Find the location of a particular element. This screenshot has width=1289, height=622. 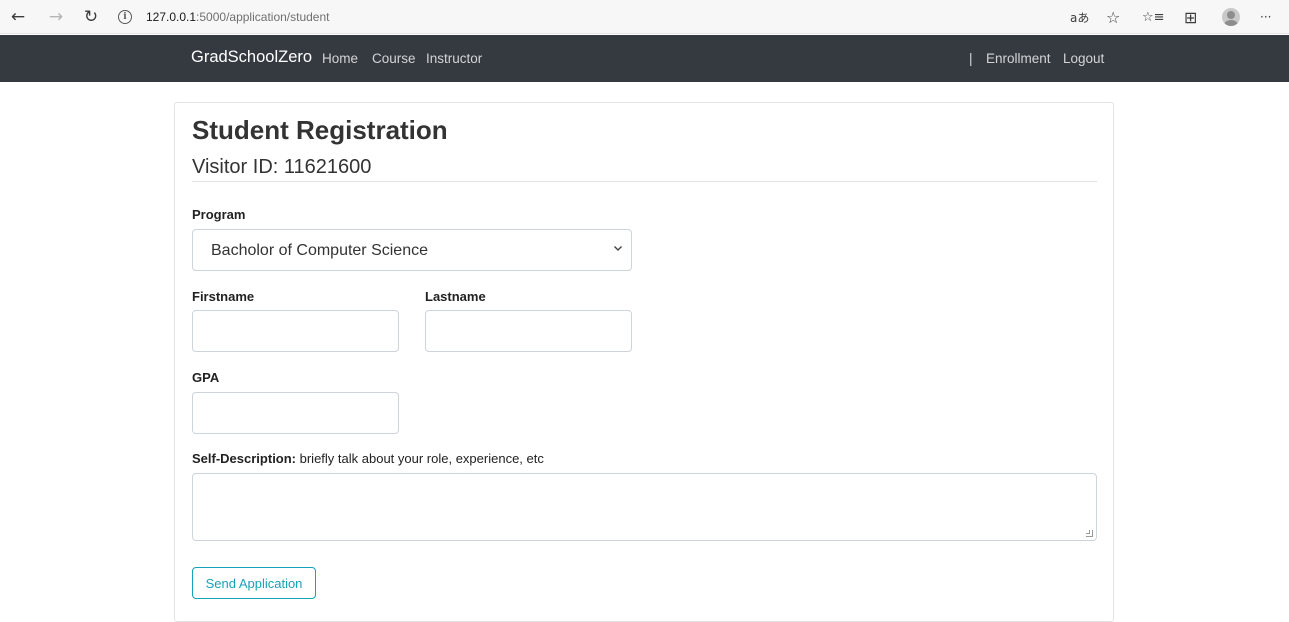

nav-link-logout: Logout is located at coordinates (1083, 58).